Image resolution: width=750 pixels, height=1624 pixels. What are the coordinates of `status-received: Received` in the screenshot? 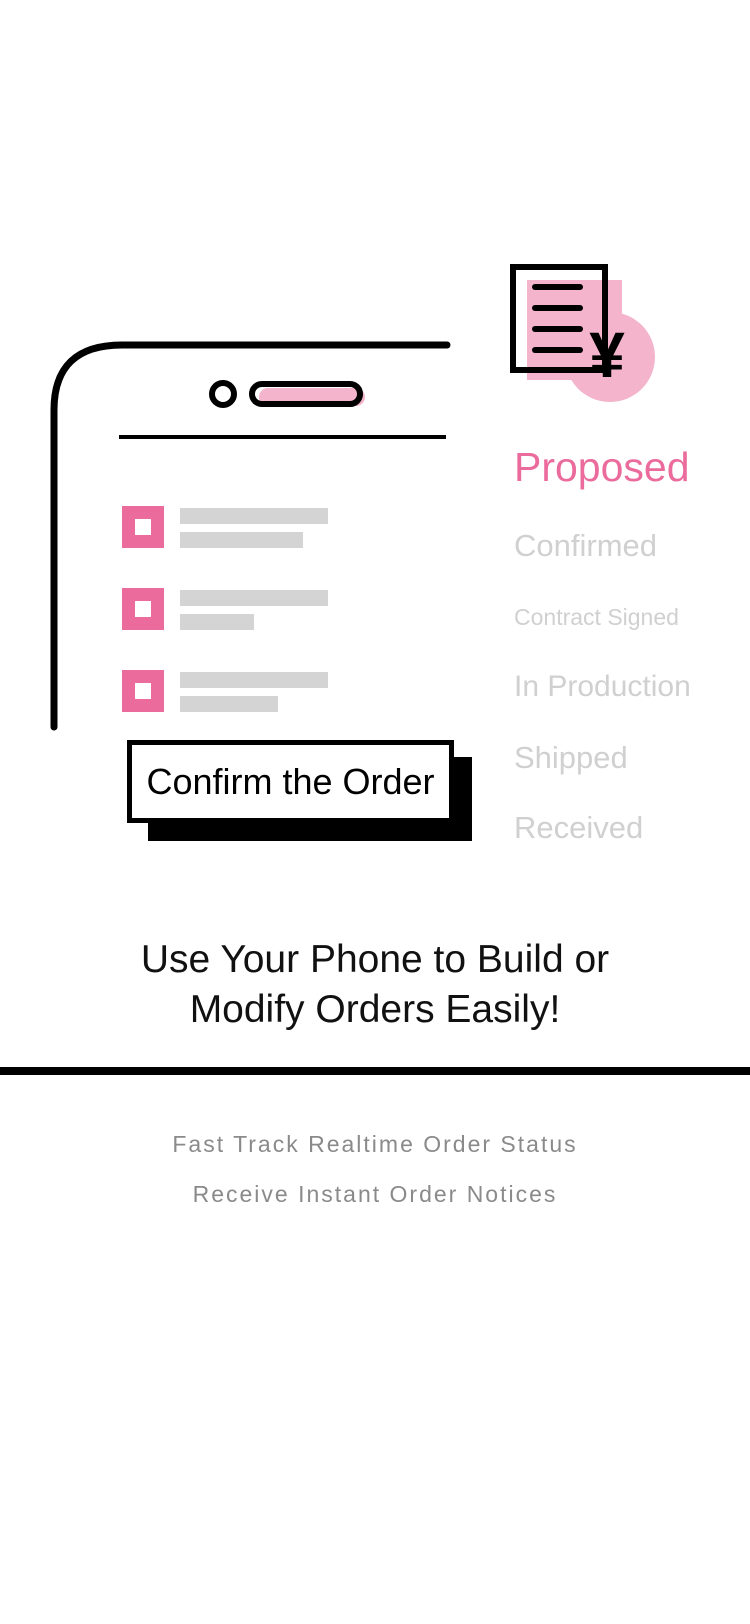 It's located at (579, 827).